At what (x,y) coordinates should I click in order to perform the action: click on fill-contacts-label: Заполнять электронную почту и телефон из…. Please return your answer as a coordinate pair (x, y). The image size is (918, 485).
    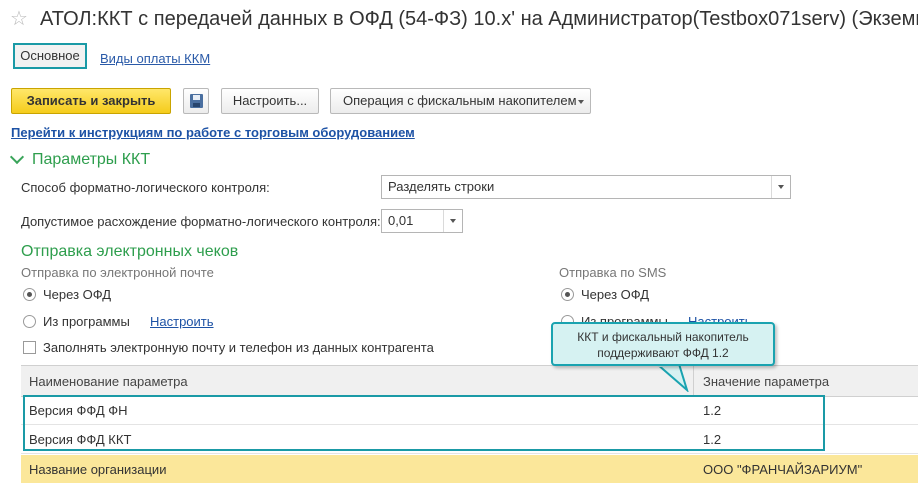
    Looking at the image, I should click on (238, 347).